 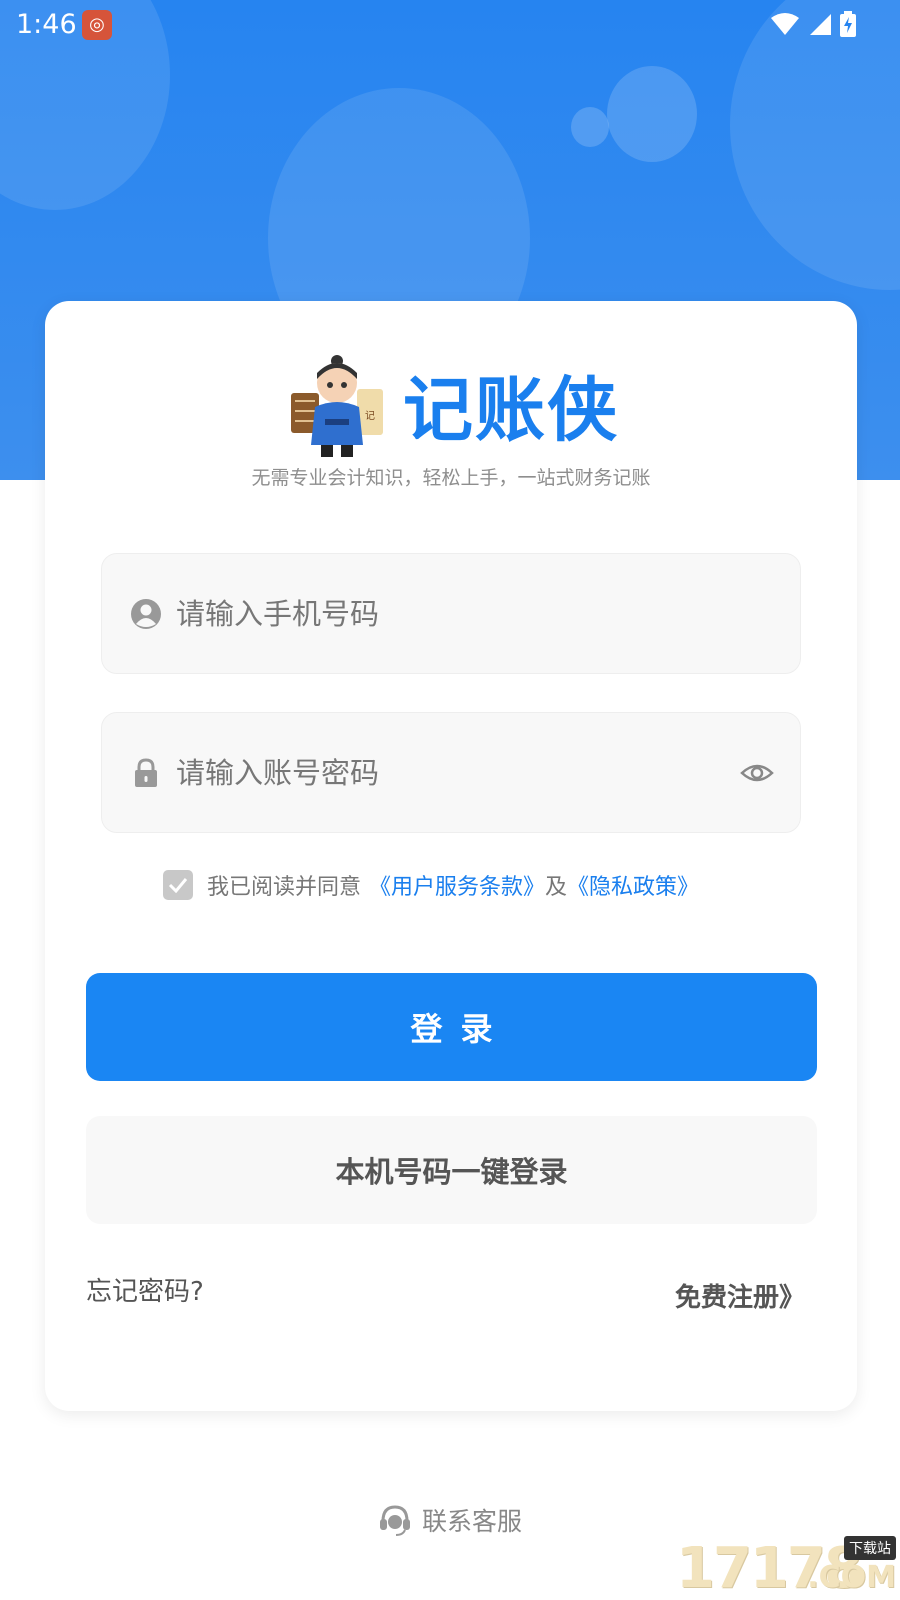 I want to click on contact-support: 联系客服, so click(x=450, y=1520).